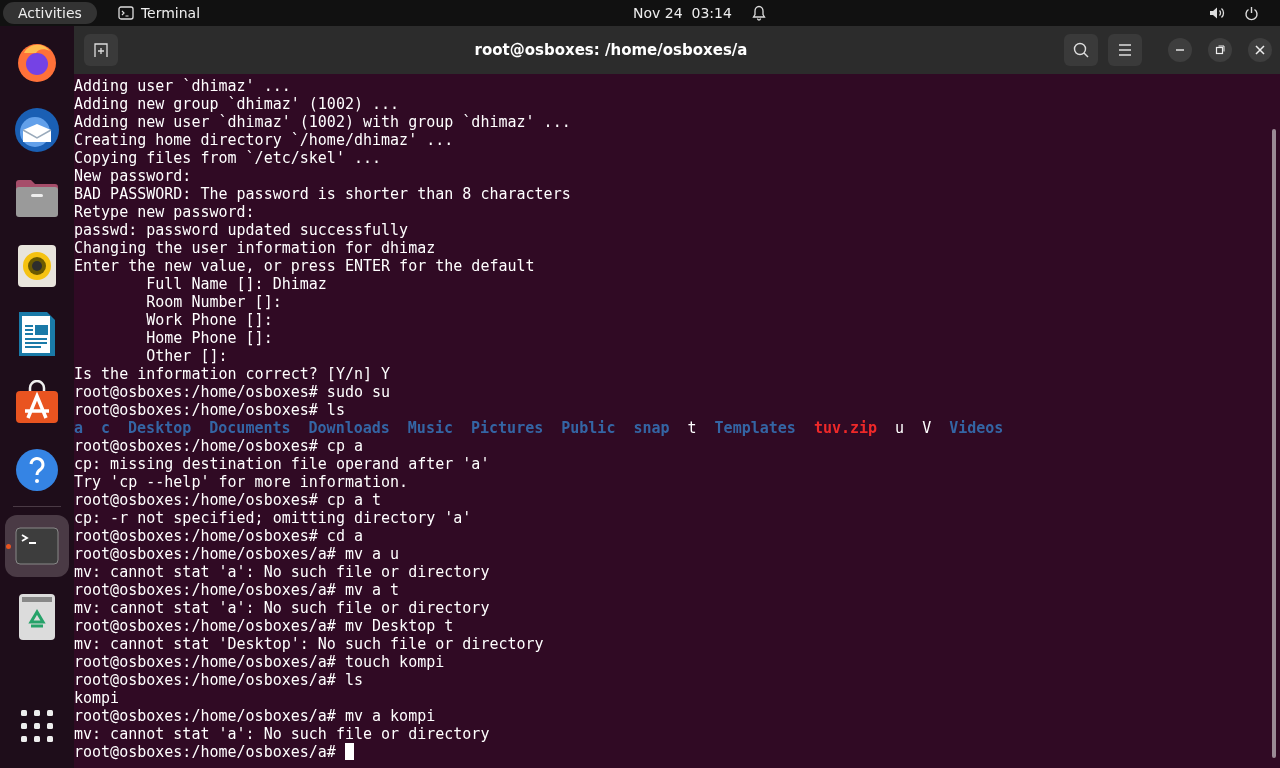 The image size is (1280, 768). What do you see at coordinates (37, 266) in the screenshot?
I see `speaker-icon` at bounding box center [37, 266].